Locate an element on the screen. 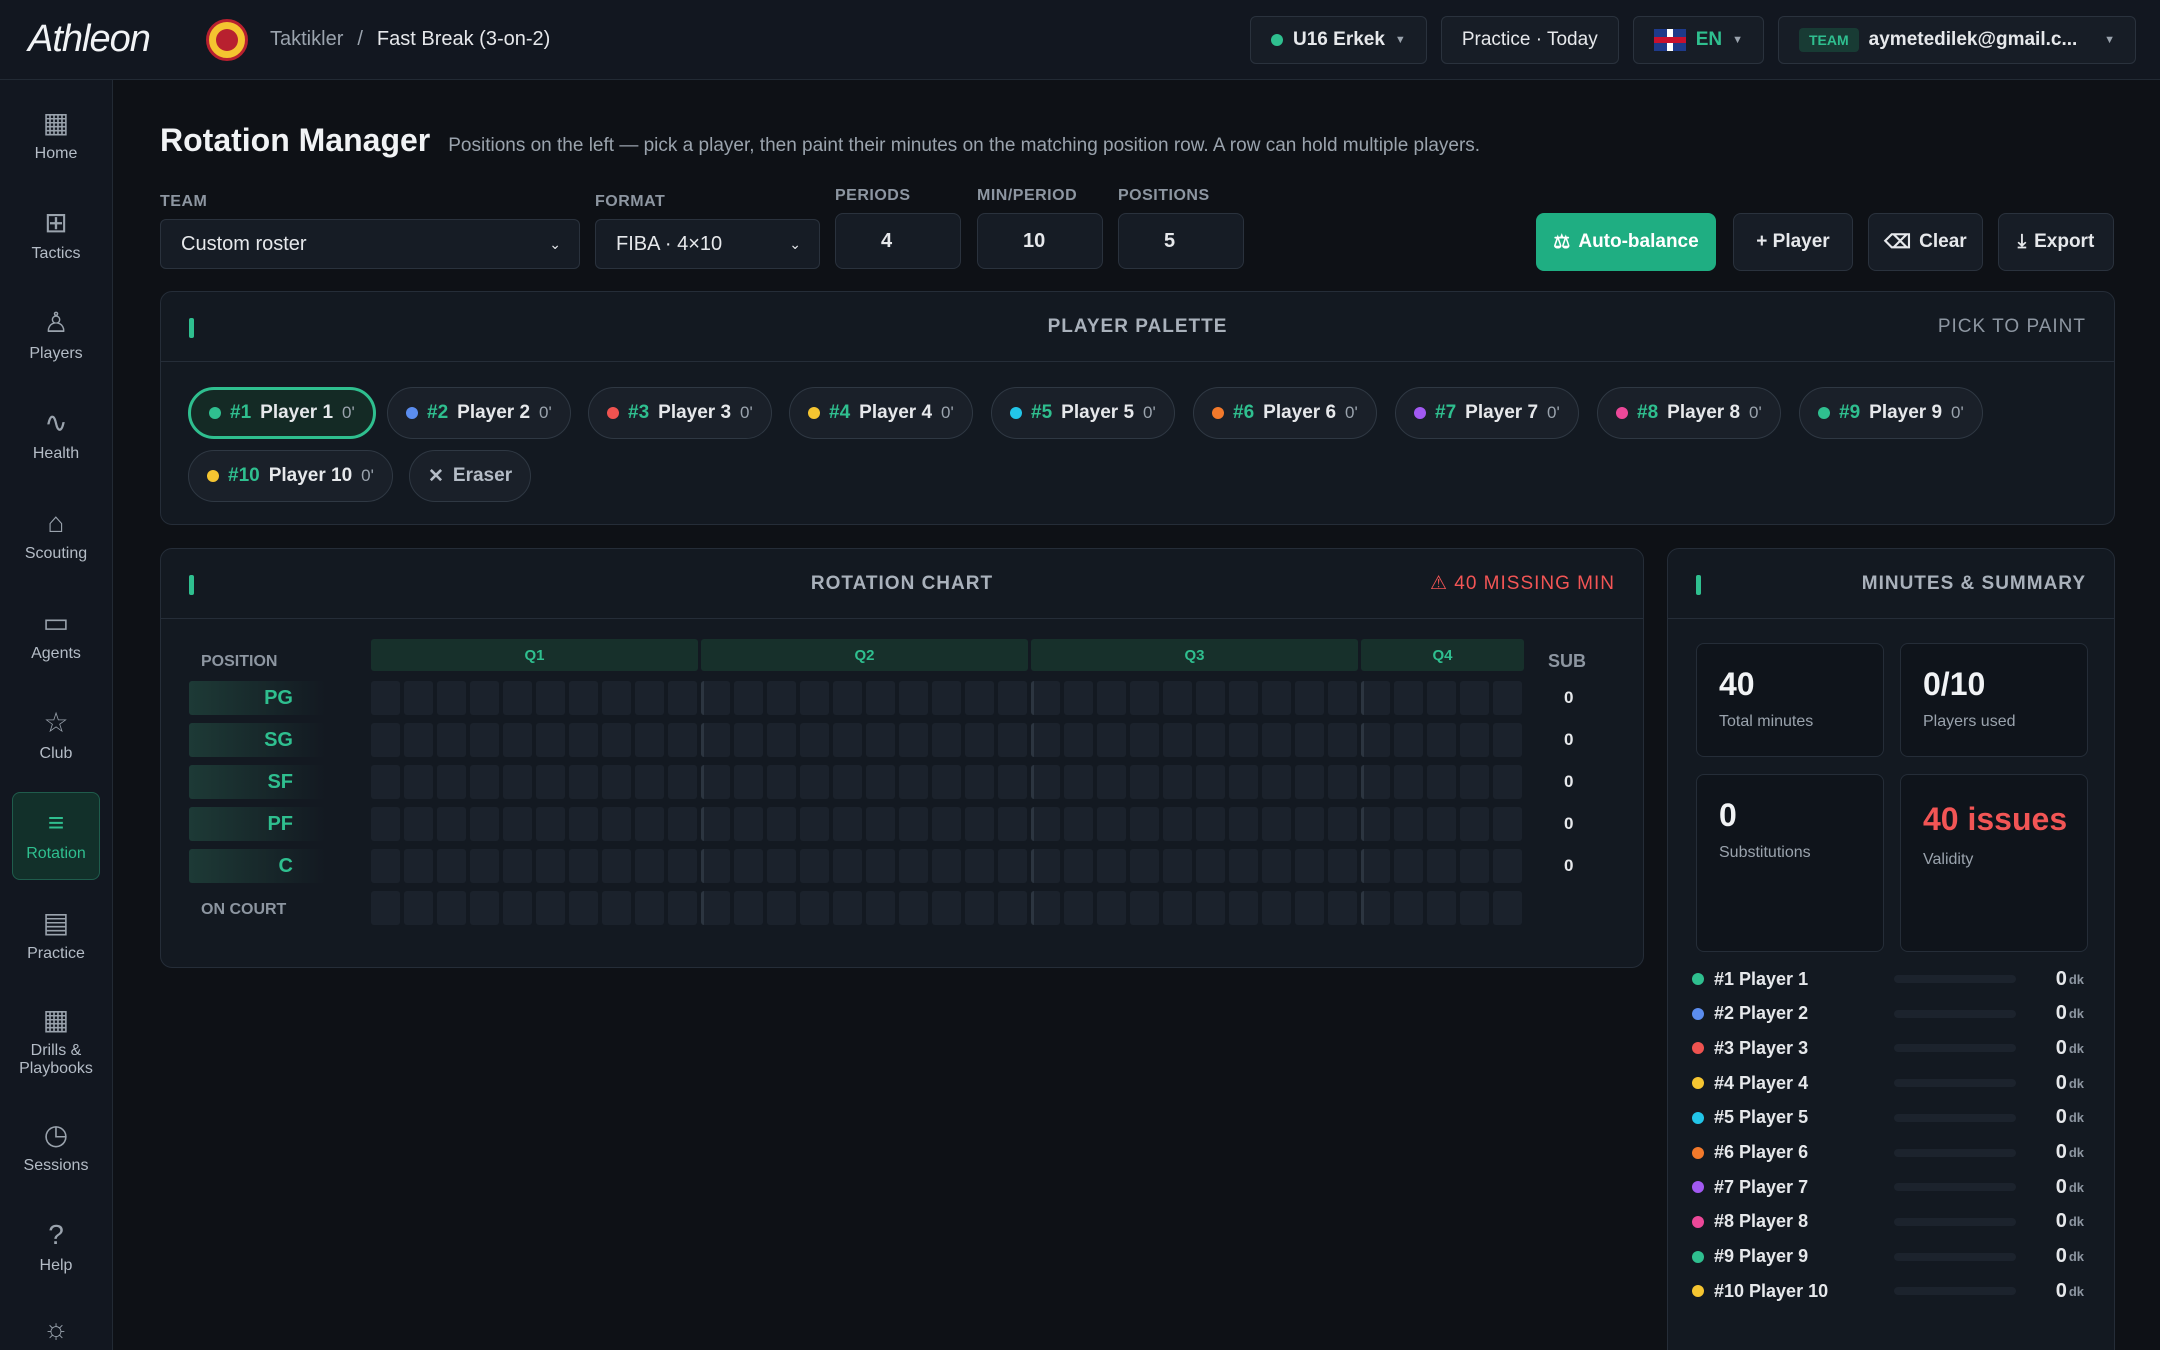 This screenshot has width=2160, height=1350. account-menu: TEAM aymetedilek@gmail.c... ▼ is located at coordinates (1957, 40).